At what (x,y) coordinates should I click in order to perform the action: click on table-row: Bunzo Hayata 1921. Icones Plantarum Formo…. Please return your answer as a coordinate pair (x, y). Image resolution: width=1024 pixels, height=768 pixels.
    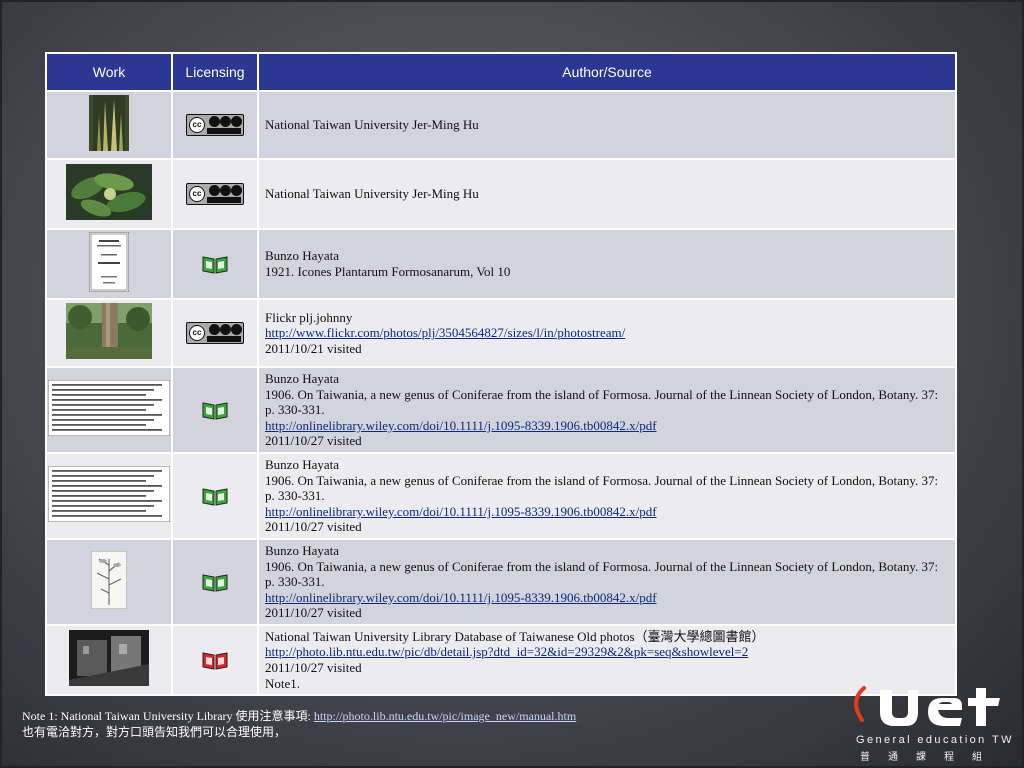
    Looking at the image, I should click on (501, 264).